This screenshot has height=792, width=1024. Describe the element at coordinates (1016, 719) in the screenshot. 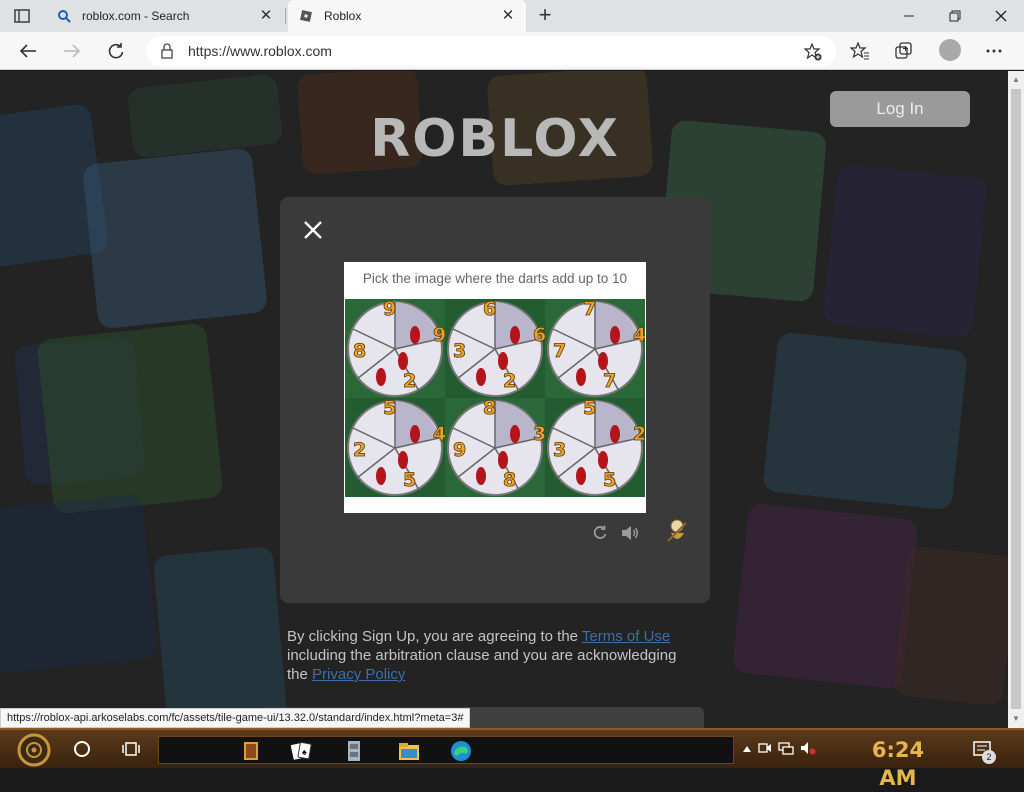

I see `scroll-down-icon: ▼` at that location.